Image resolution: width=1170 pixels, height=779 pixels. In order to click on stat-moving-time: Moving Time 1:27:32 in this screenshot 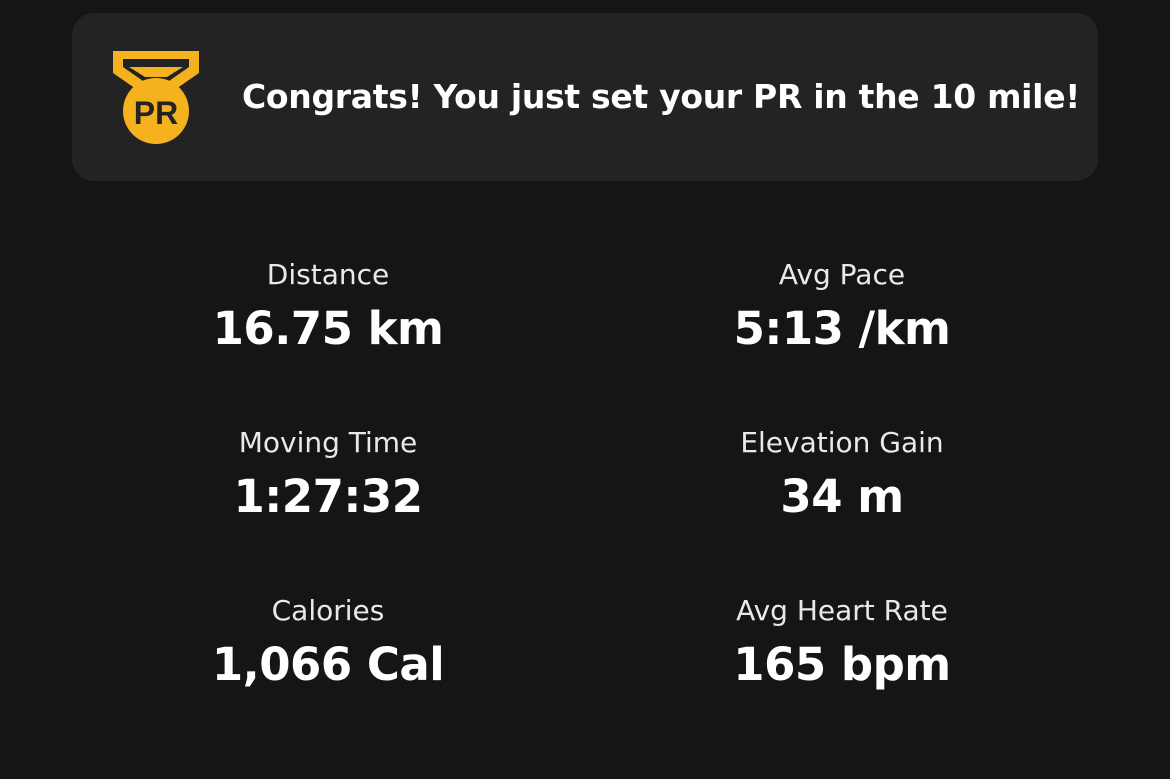, I will do `click(328, 475)`.